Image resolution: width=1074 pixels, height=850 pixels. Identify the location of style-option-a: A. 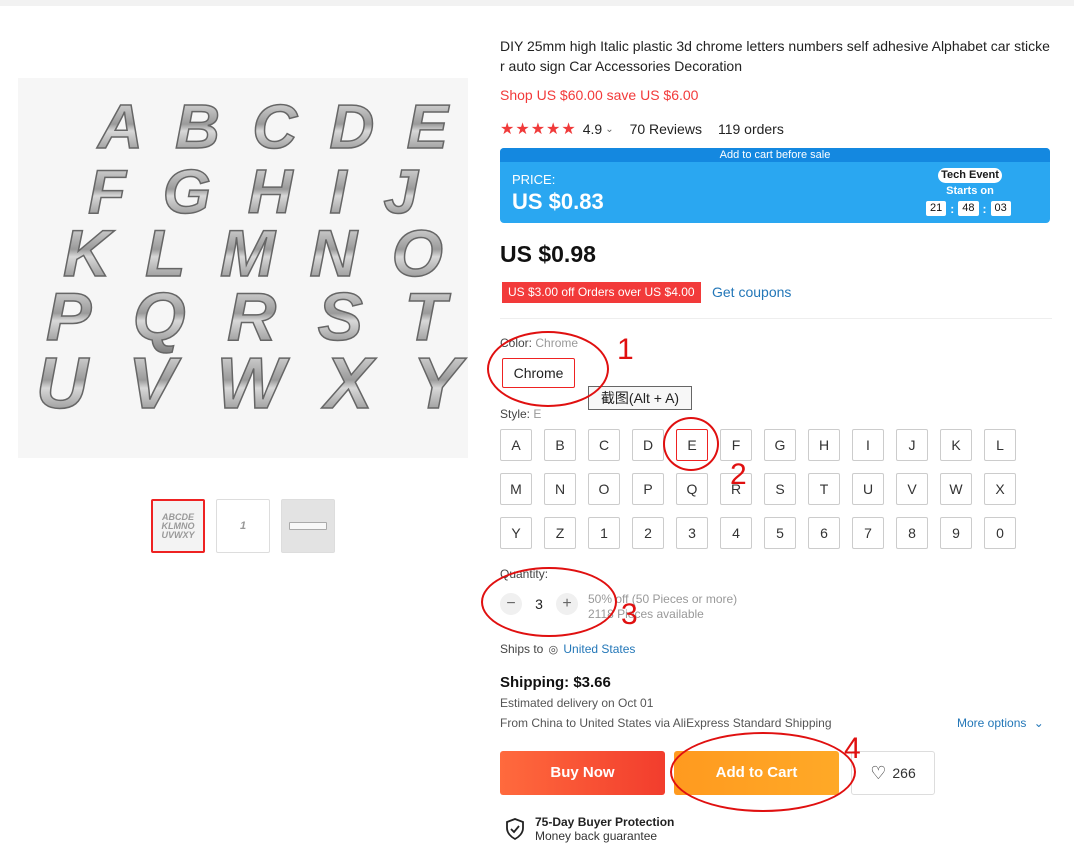
(516, 445).